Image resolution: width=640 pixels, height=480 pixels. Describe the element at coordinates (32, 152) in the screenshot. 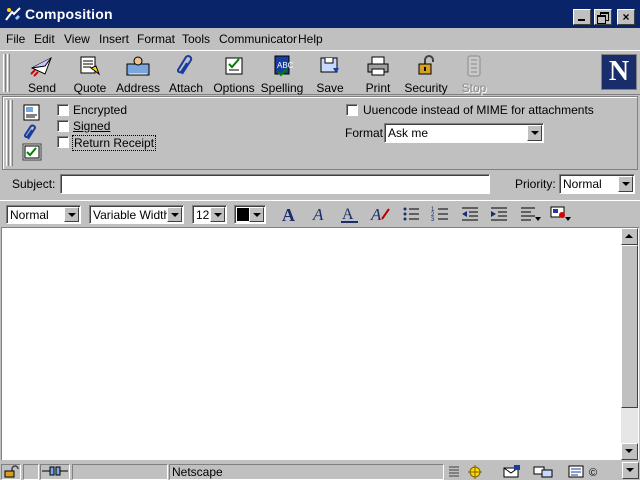

I see `message-options-tab-icon` at that location.